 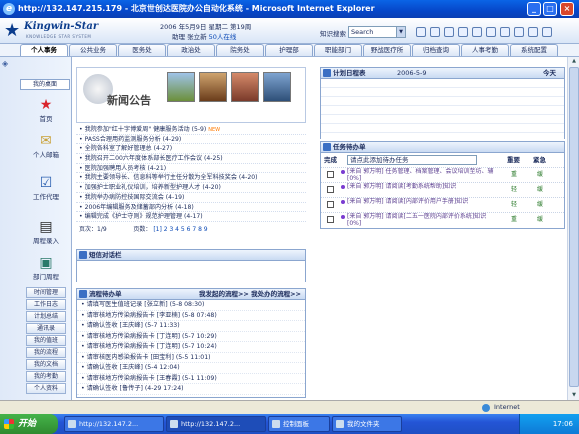 What do you see at coordinates (46, 388) in the screenshot?
I see `sidebar-menu-profile: 个人资料` at bounding box center [46, 388].